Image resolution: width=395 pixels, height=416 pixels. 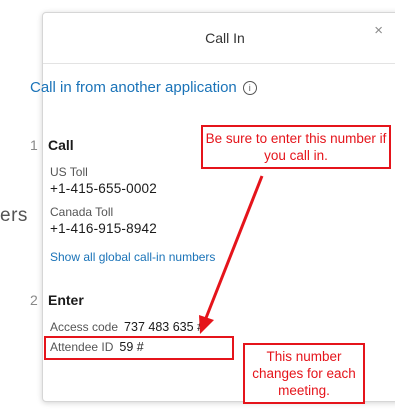 I want to click on step-call: 1 Call, so click(x=52, y=145).